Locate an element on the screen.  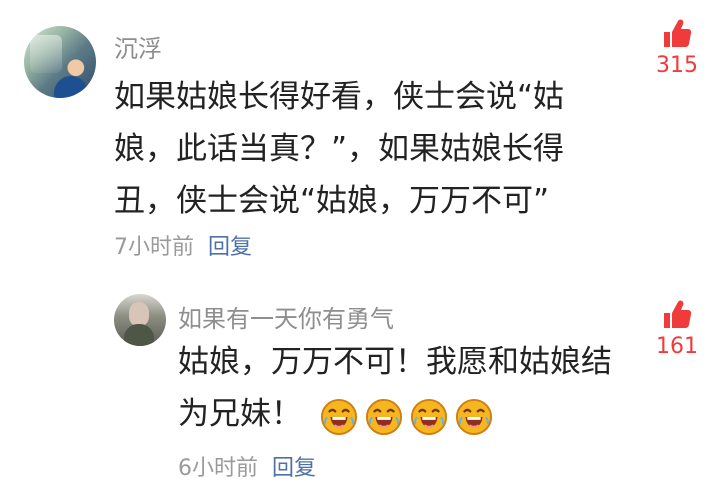
comment-line: 为兄妹！ is located at coordinates (395, 414).